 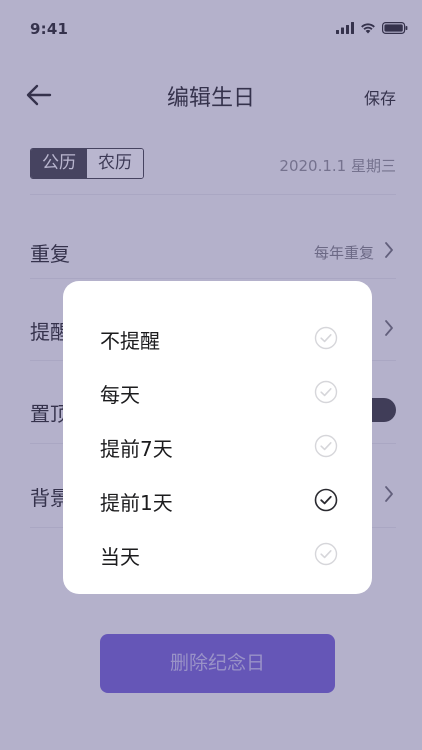 I want to click on option-label: 提前1天, so click(x=136, y=503).